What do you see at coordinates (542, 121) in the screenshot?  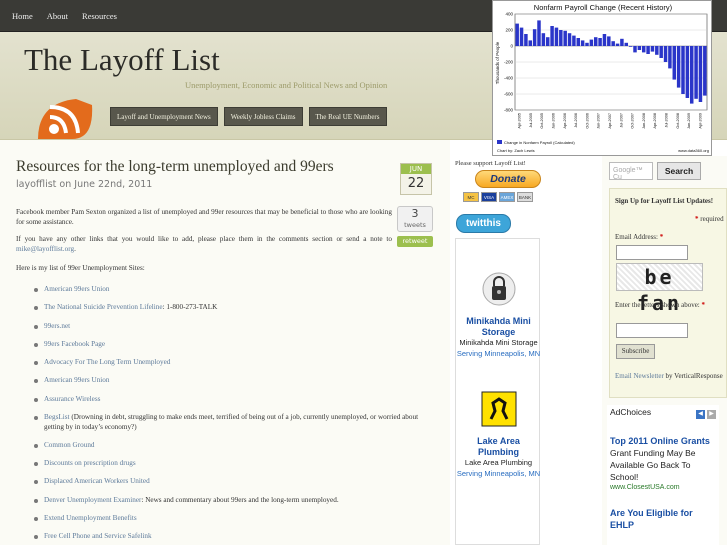 I see `chart-xtick-label: Oct-2005` at bounding box center [542, 121].